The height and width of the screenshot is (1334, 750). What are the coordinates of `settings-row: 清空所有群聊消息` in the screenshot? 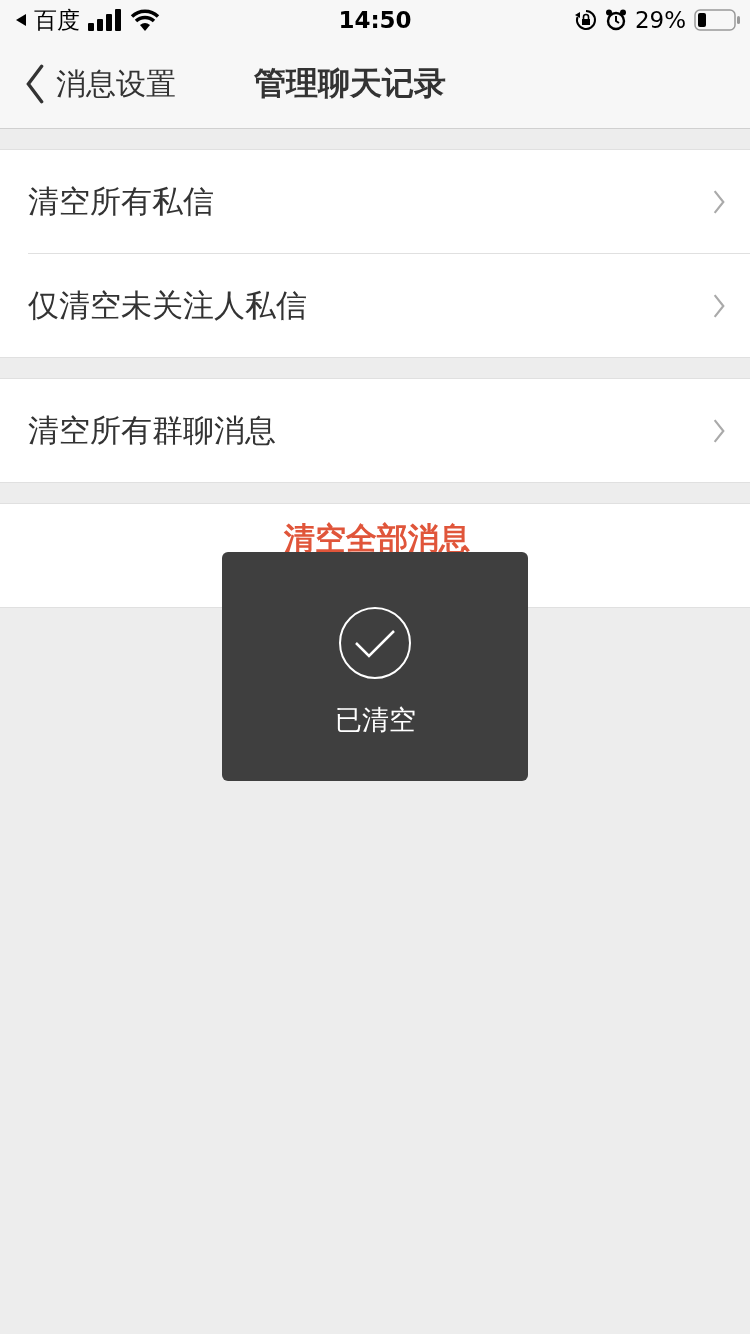 It's located at (375, 430).